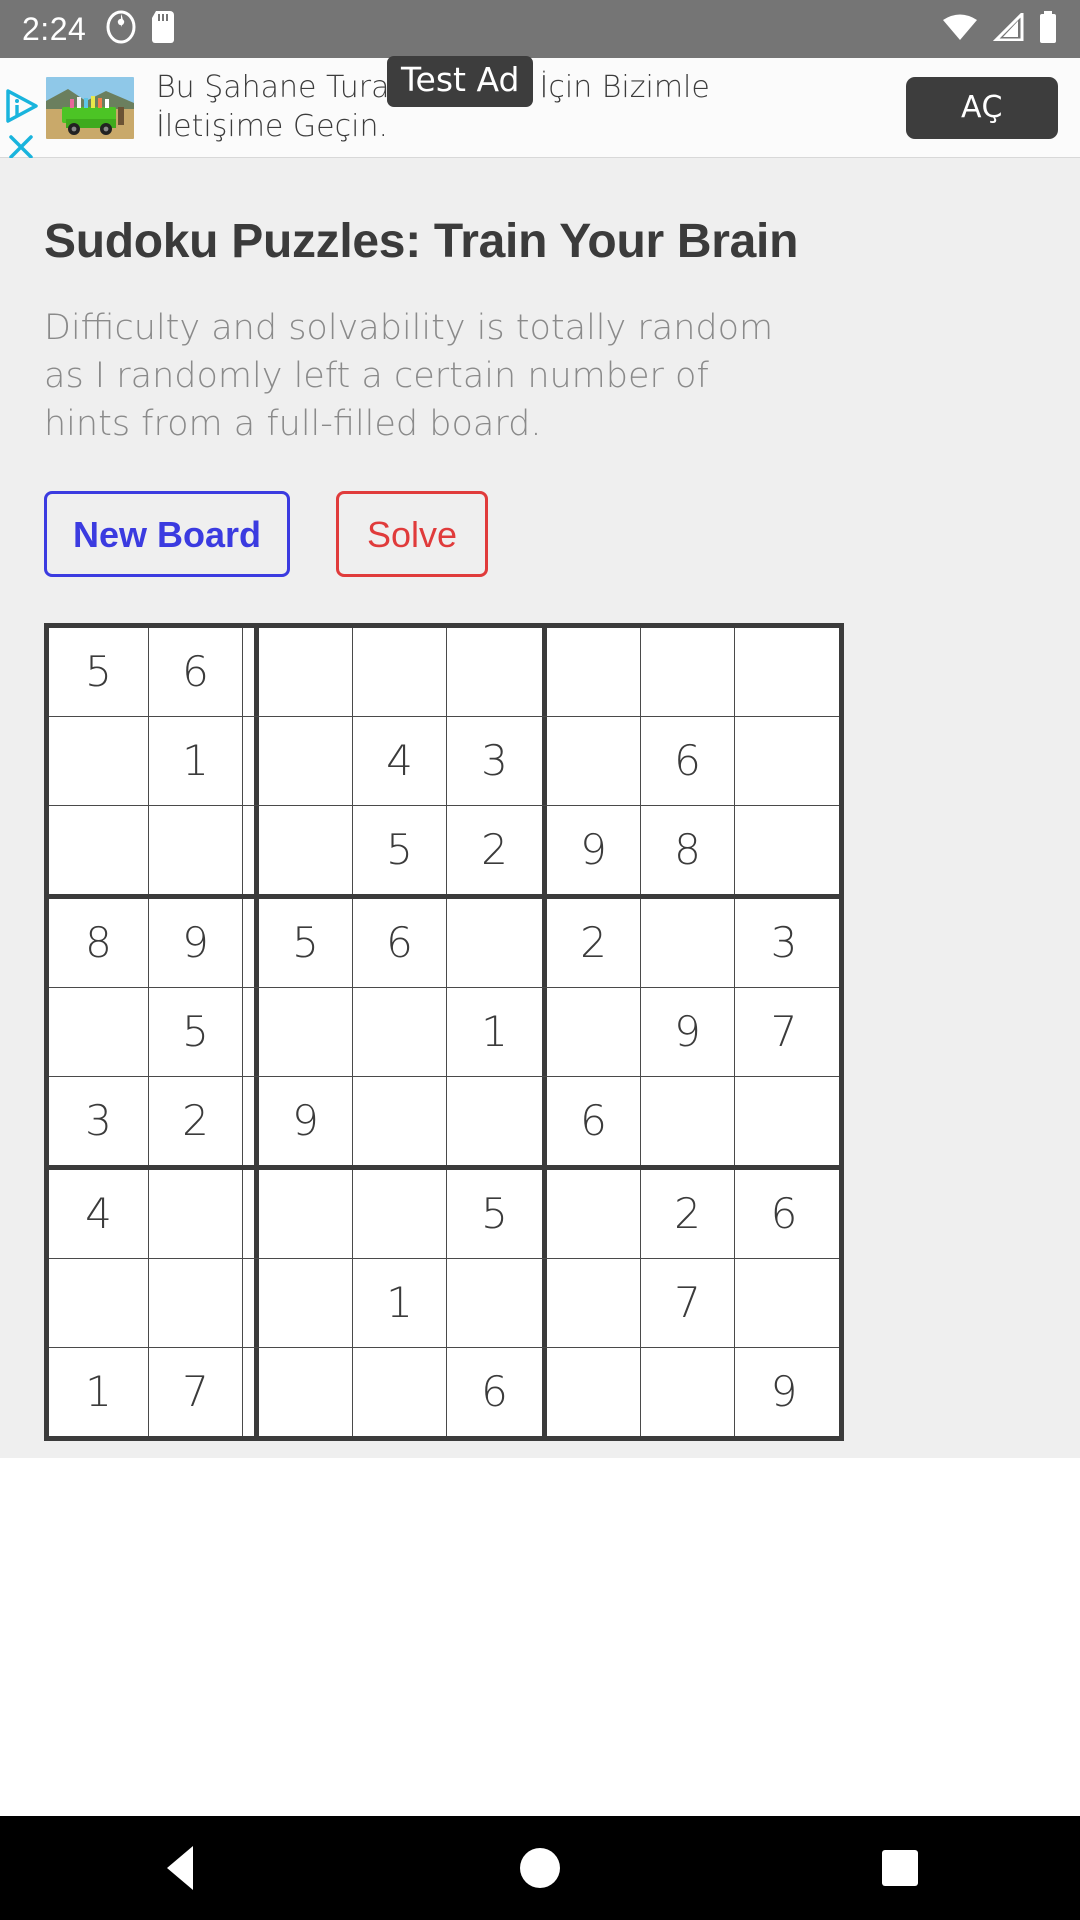 The height and width of the screenshot is (1920, 1080). I want to click on sudoku-cell-r9c7, so click(594, 1391).